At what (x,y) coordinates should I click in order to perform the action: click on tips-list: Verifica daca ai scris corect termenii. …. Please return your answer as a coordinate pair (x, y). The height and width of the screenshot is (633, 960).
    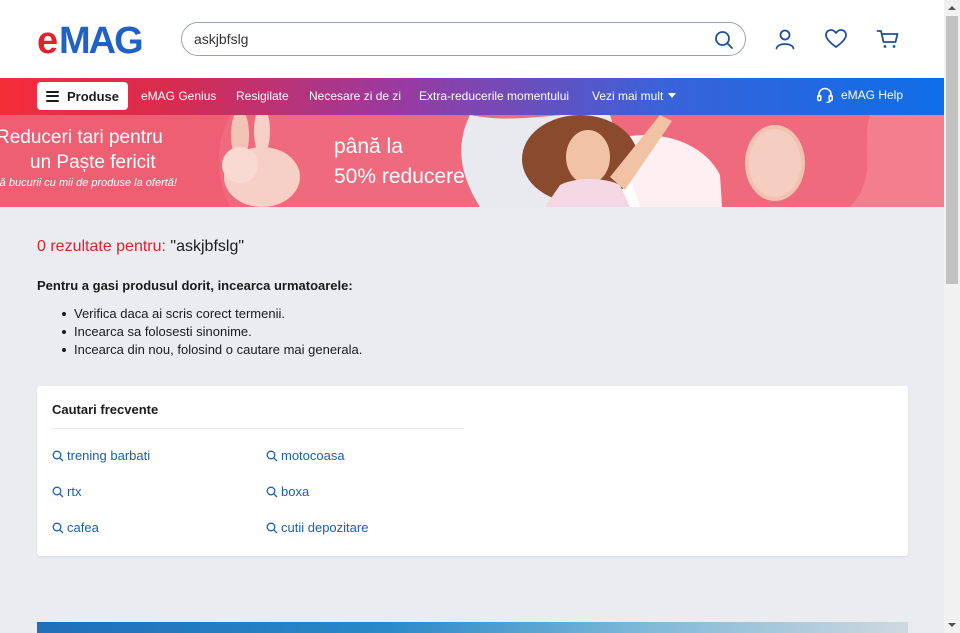
    Looking at the image, I should click on (212, 332).